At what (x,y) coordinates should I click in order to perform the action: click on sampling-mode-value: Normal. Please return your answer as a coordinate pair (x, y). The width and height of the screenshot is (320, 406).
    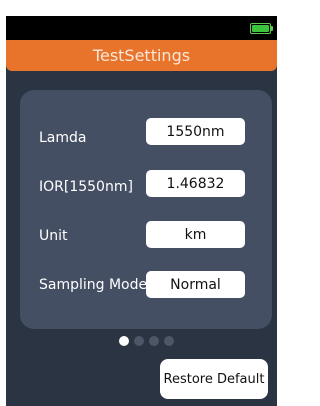
    Looking at the image, I should click on (195, 284).